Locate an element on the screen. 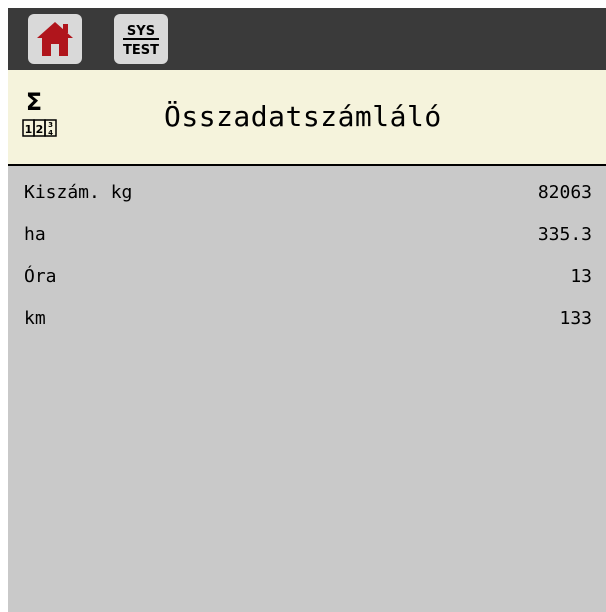 The height and width of the screenshot is (612, 606). home-button is located at coordinates (55, 39).